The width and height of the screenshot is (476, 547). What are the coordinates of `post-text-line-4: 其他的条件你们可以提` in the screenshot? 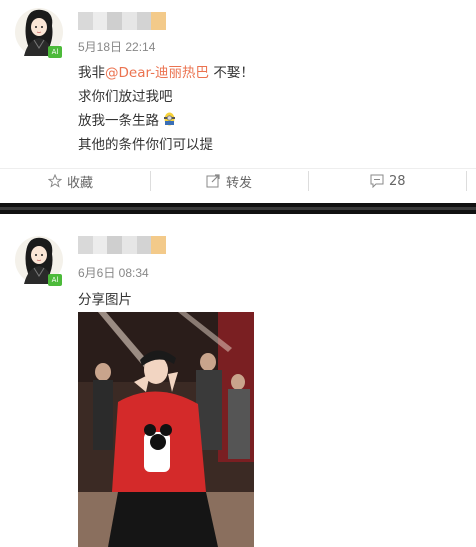 It's located at (145, 145).